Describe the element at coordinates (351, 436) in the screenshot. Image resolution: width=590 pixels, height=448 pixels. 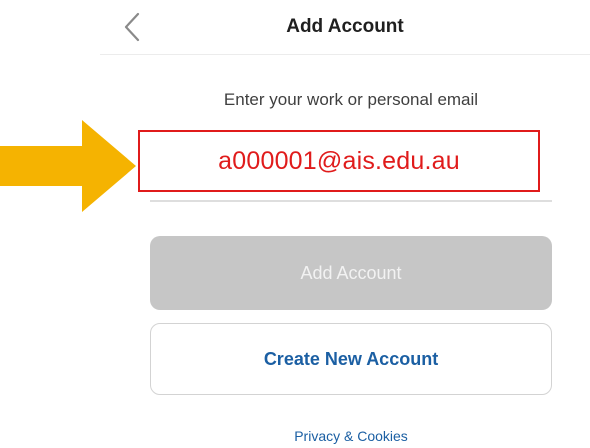
I see `privacy-cookies-link: Privacy & Cookies` at that location.